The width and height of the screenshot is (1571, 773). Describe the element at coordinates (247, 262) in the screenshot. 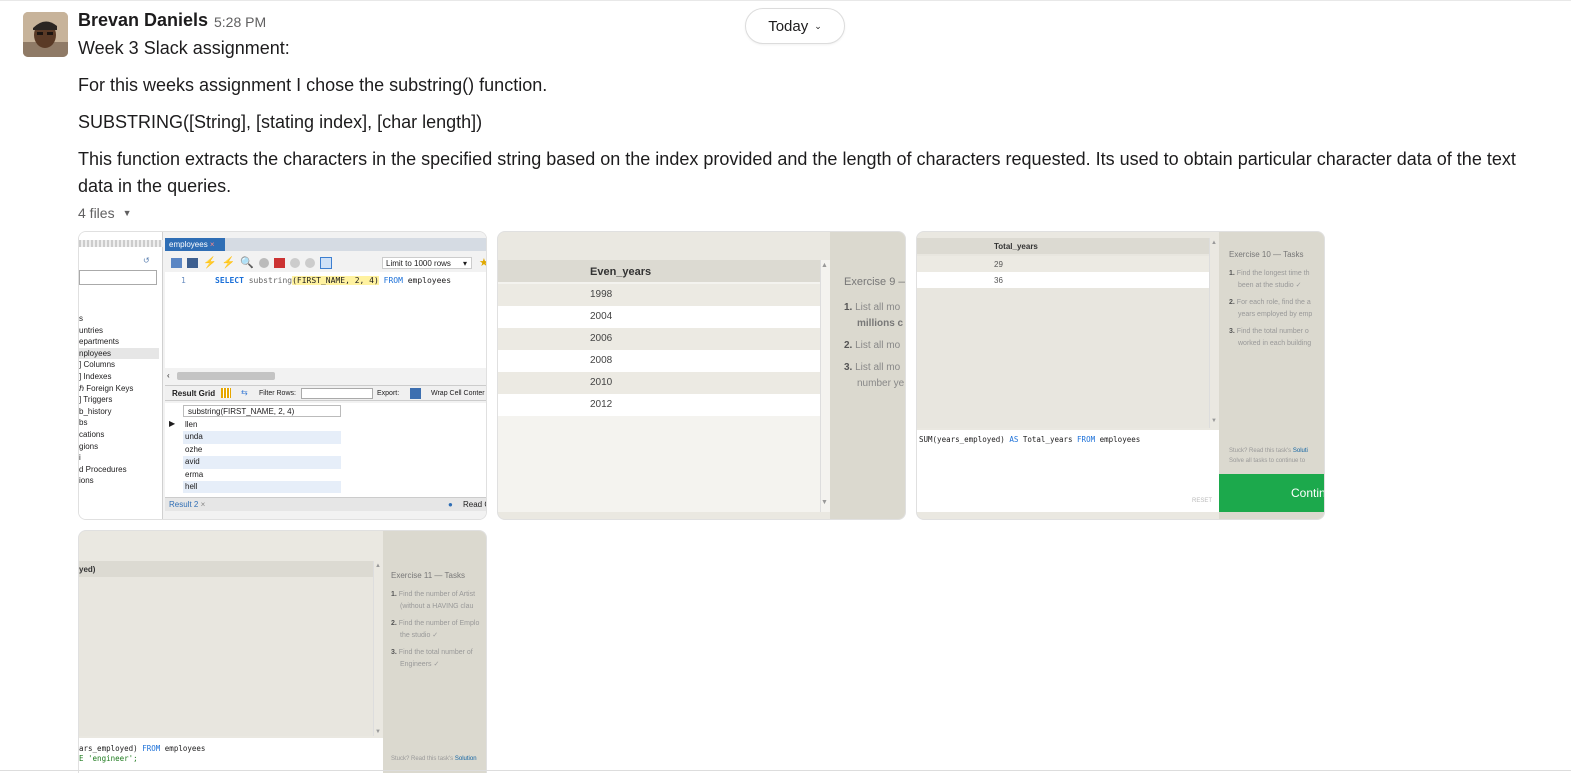

I see `explain-icon: 🔍` at that location.